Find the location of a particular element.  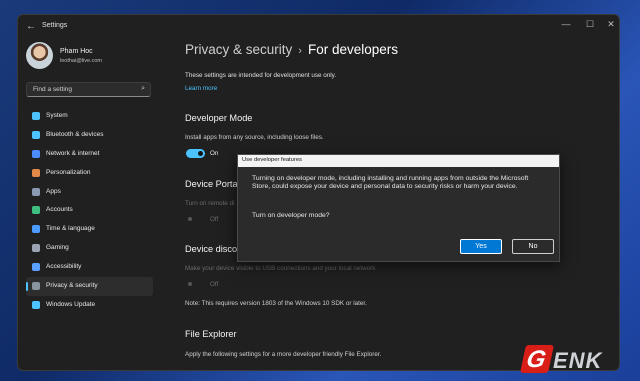

sidebar-item-privacy-security: Privacy & security is located at coordinates (89, 286).